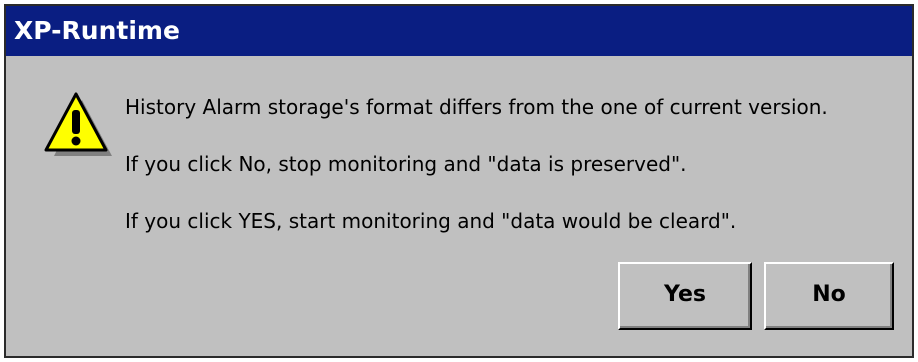 This screenshot has width=918, height=362. I want to click on dialog-title: XP-Runtime, so click(459, 31).